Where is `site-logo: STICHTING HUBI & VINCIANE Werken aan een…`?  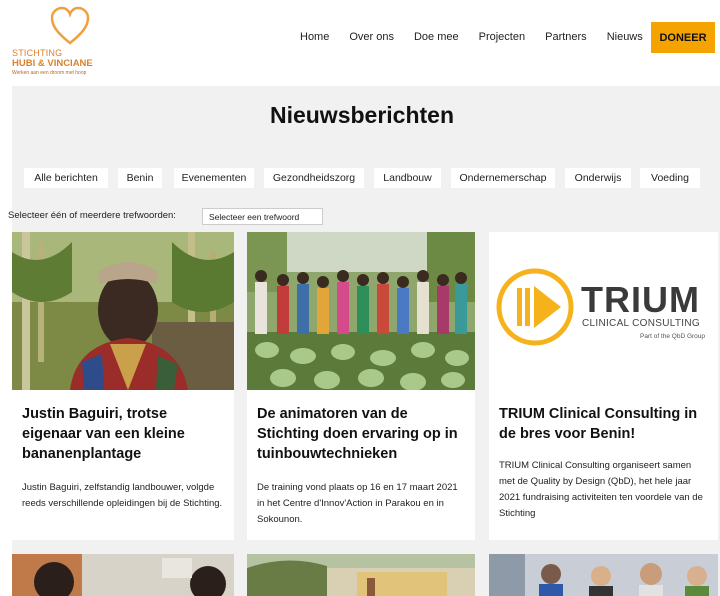 site-logo: STICHTING HUBI & VINCIANE Werken aan een… is located at coordinates (65, 41).